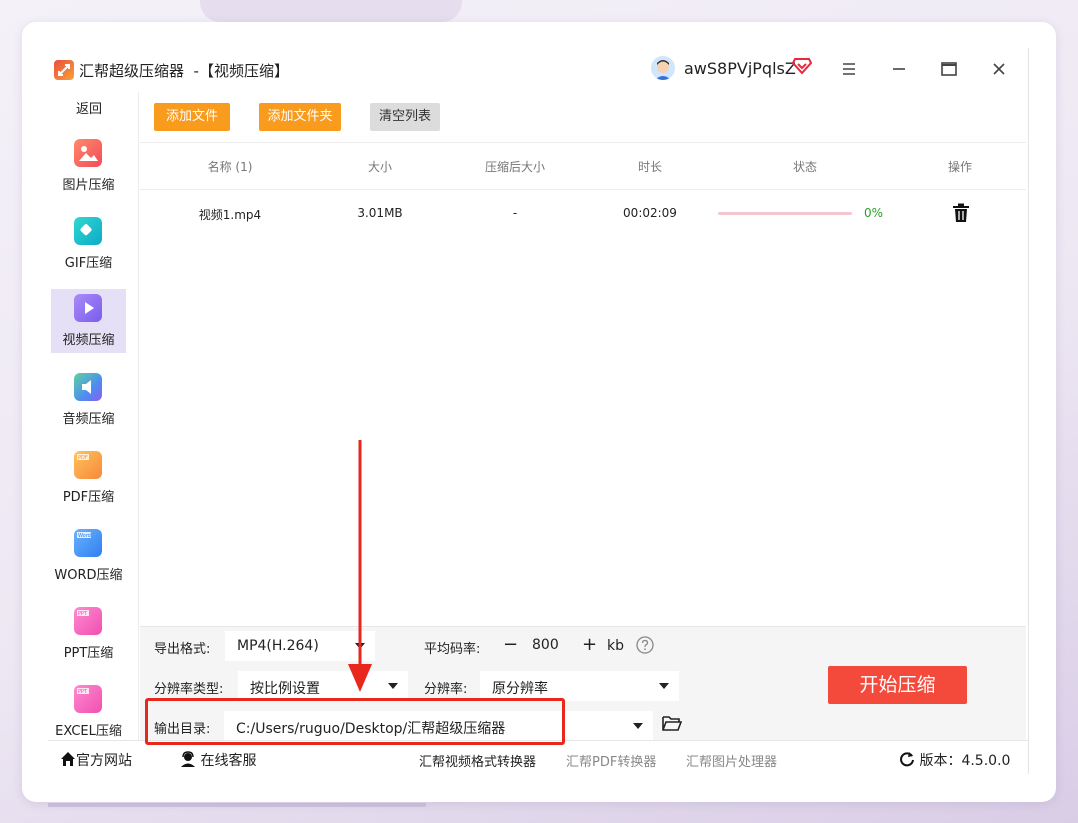 Image resolution: width=1078 pixels, height=823 pixels. Describe the element at coordinates (88, 419) in the screenshot. I see `sidebar-item-label: 音频压缩` at that location.